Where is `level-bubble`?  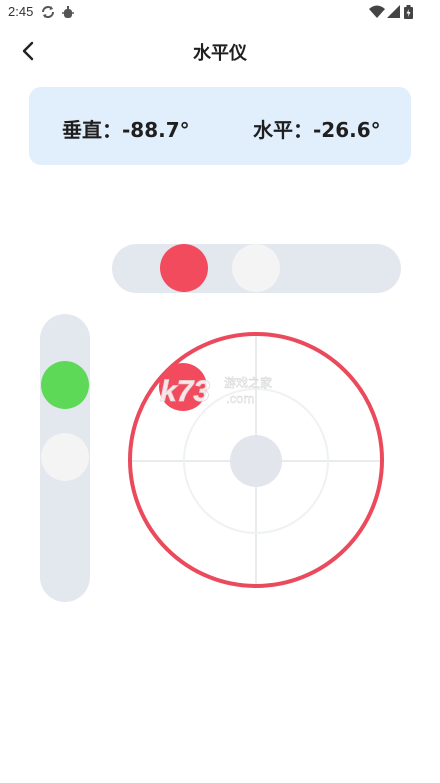
level-bubble is located at coordinates (183, 387).